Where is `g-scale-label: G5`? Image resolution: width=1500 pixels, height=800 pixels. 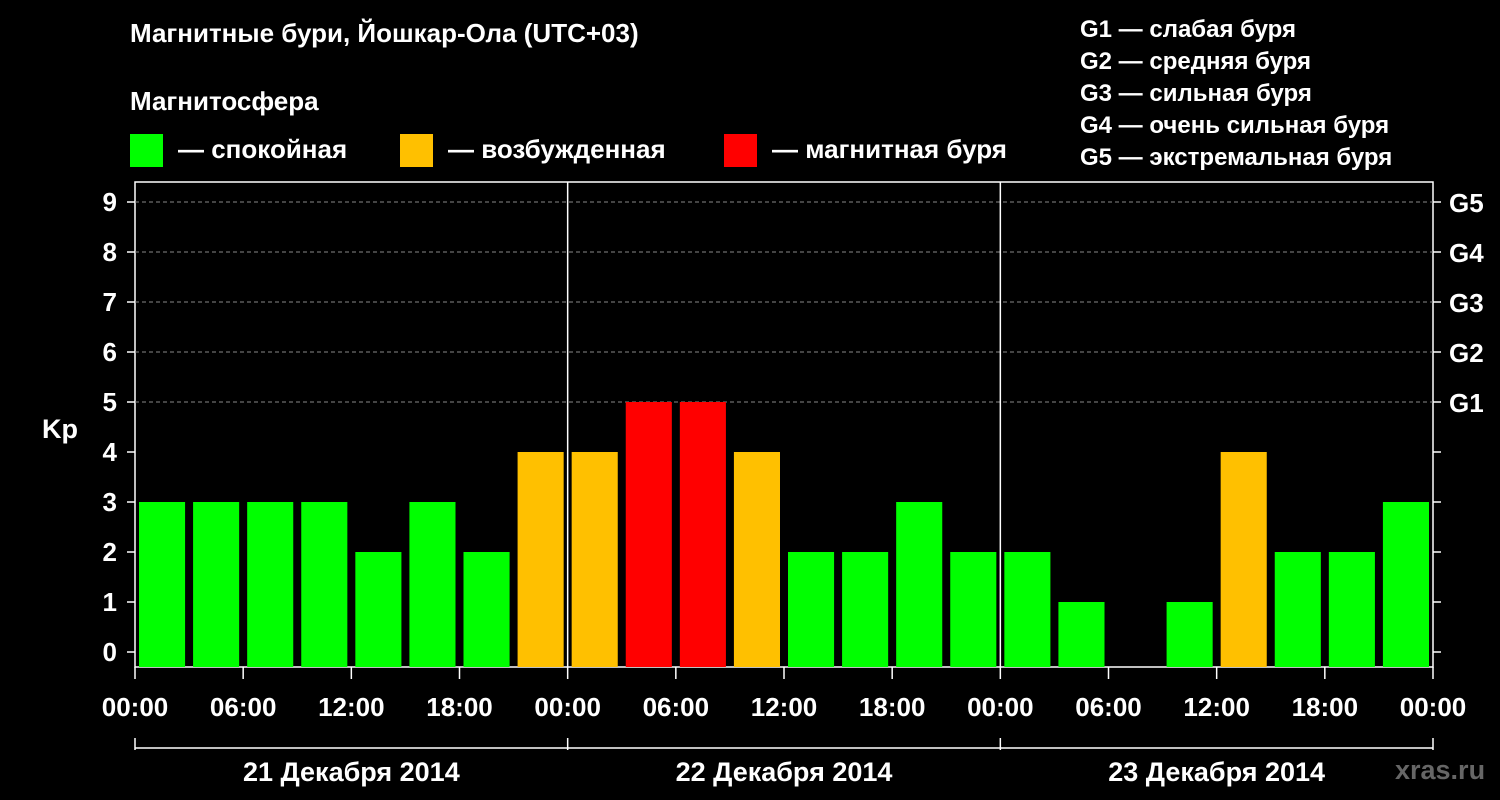 g-scale-label: G5 is located at coordinates (1466, 203).